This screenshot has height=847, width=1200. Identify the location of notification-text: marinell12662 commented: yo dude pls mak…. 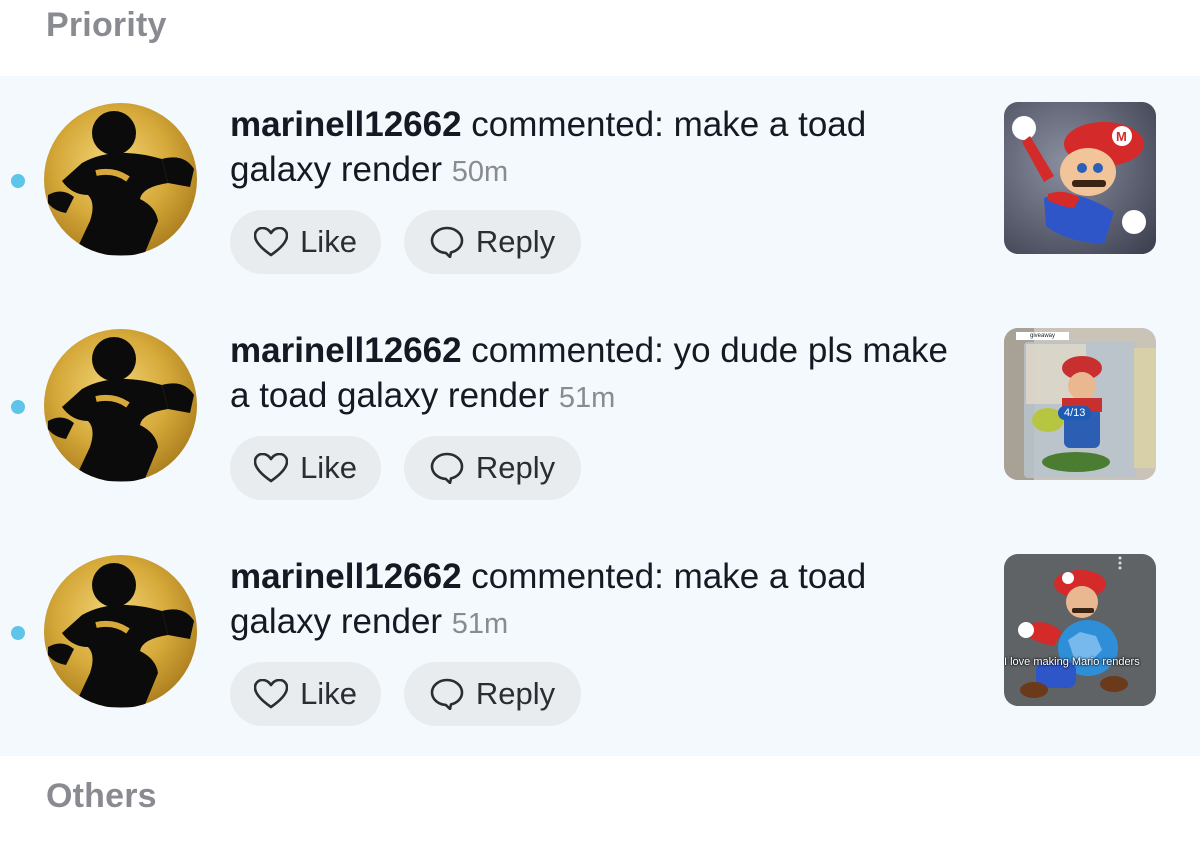
(600, 374).